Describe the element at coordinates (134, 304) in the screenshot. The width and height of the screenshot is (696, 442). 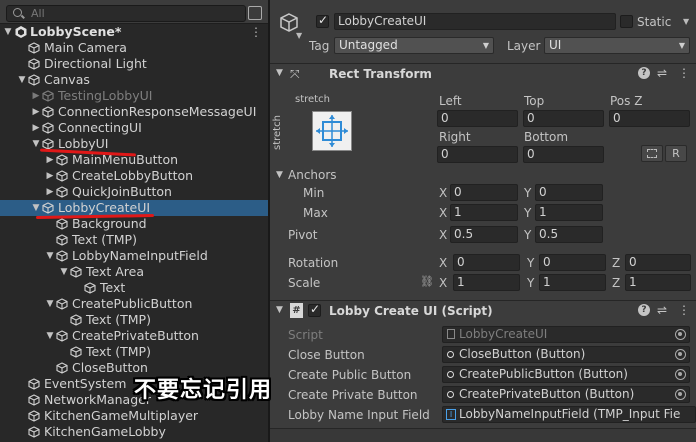
I see `hierarchy-item: ▼ CreatePublicButton` at that location.